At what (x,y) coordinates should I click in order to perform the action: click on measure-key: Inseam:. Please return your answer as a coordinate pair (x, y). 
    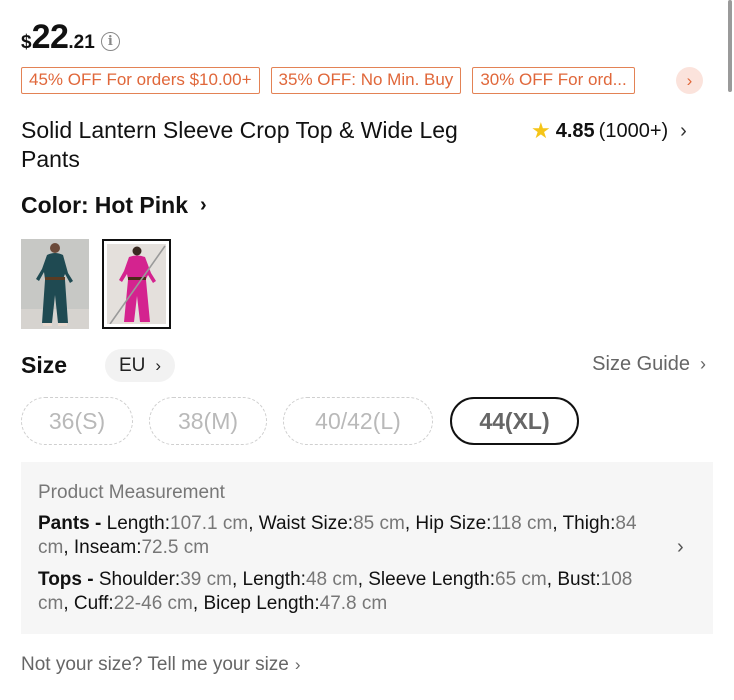
    Looking at the image, I should click on (107, 547).